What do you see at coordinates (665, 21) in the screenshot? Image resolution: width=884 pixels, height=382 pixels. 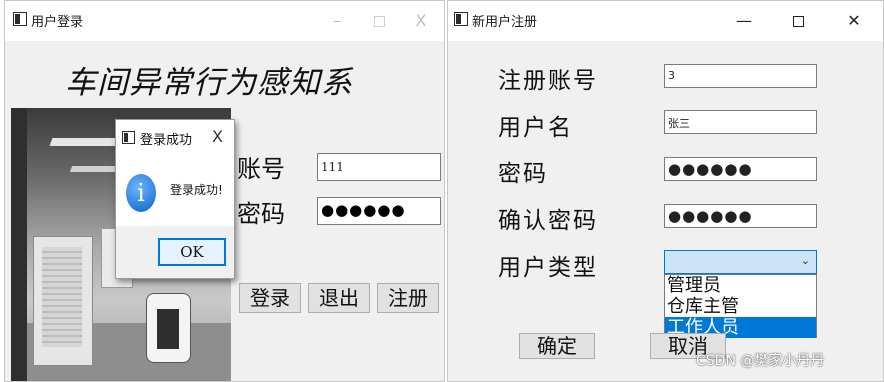 I see `register-titlebar: 新用户注册 — ✕` at bounding box center [665, 21].